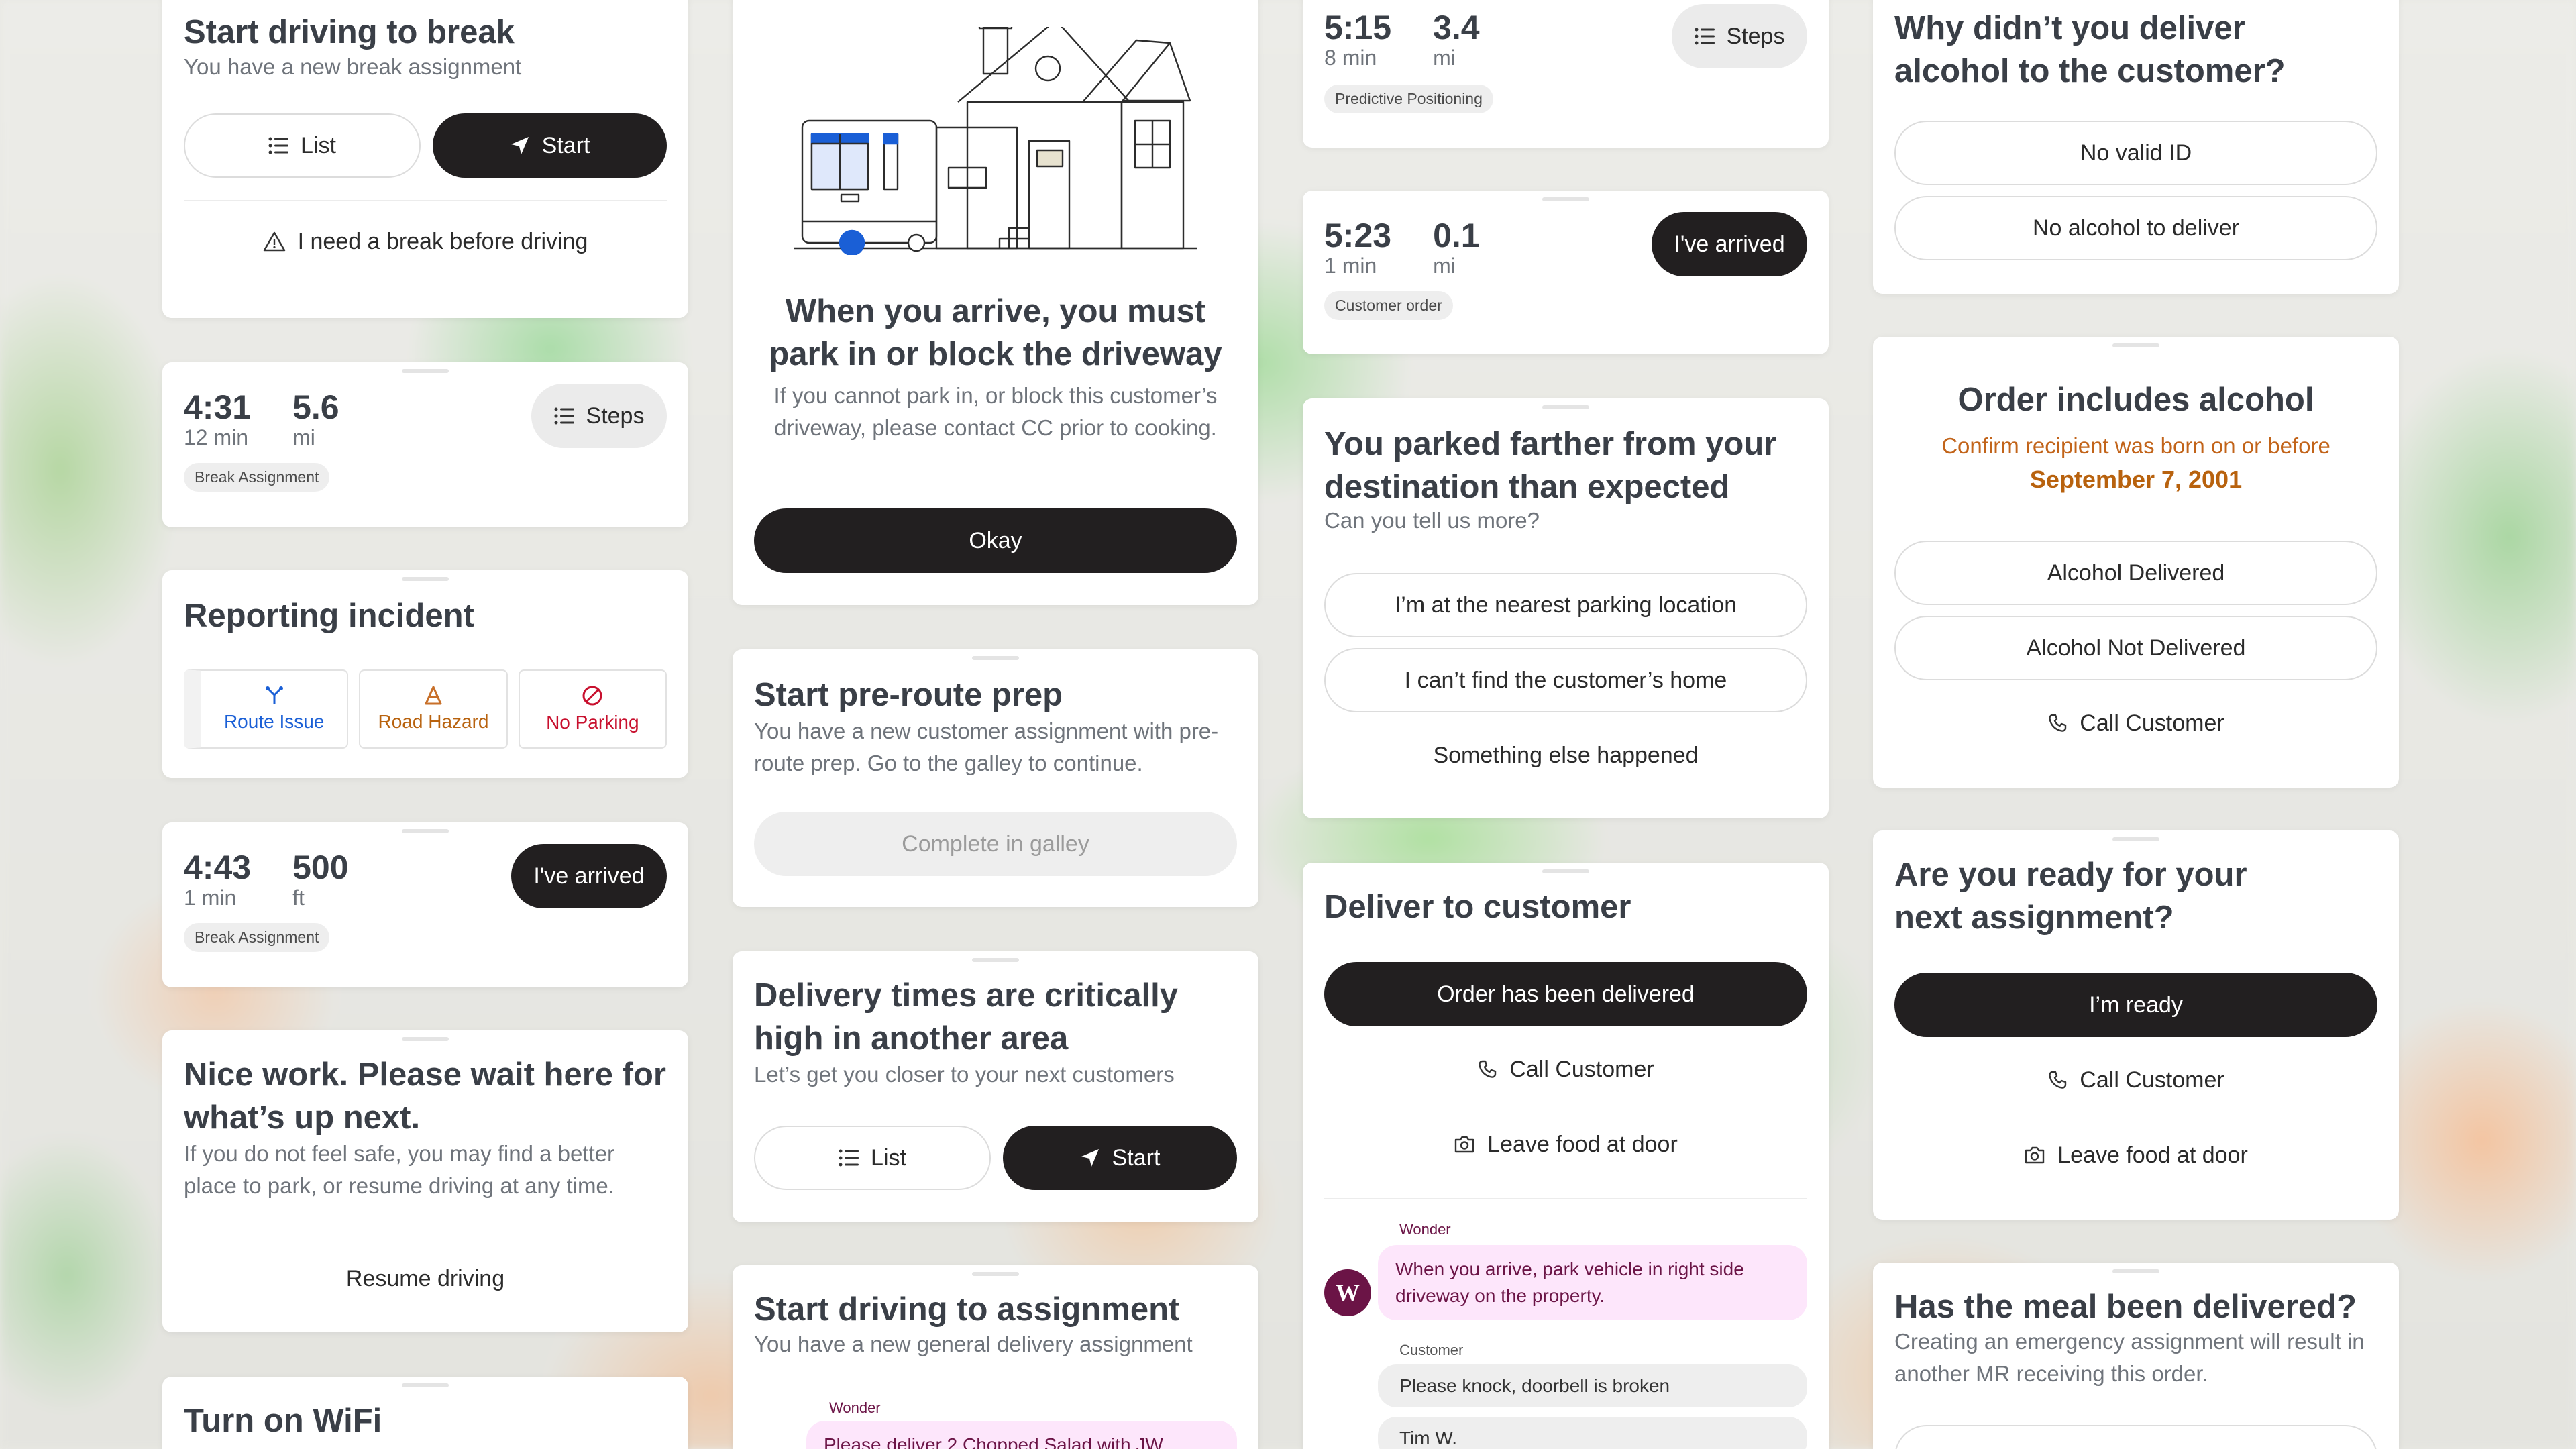 Image resolution: width=2576 pixels, height=1449 pixels. I want to click on eta-time: 4:31, so click(218, 407).